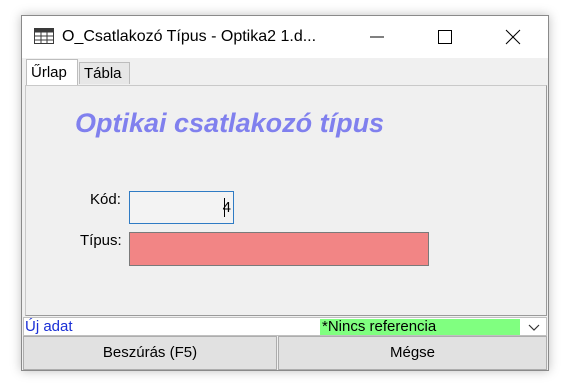 This screenshot has height=392, width=567. What do you see at coordinates (181, 207) in the screenshot?
I see `kod-input: 4` at bounding box center [181, 207].